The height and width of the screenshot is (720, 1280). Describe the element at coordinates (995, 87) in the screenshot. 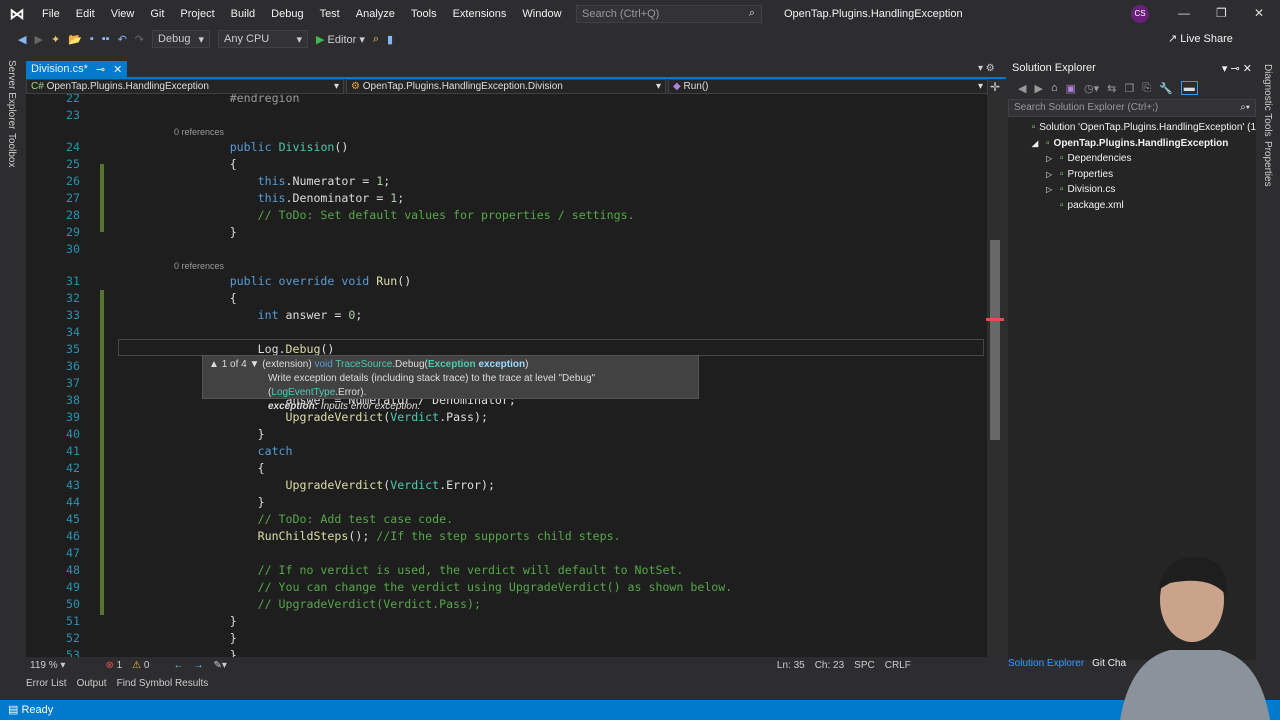

I see `split-icon: ✛` at that location.